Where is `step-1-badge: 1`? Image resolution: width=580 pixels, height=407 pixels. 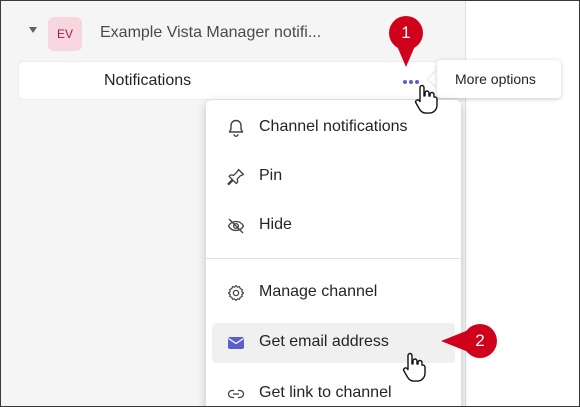 step-1-badge: 1 is located at coordinates (406, 33).